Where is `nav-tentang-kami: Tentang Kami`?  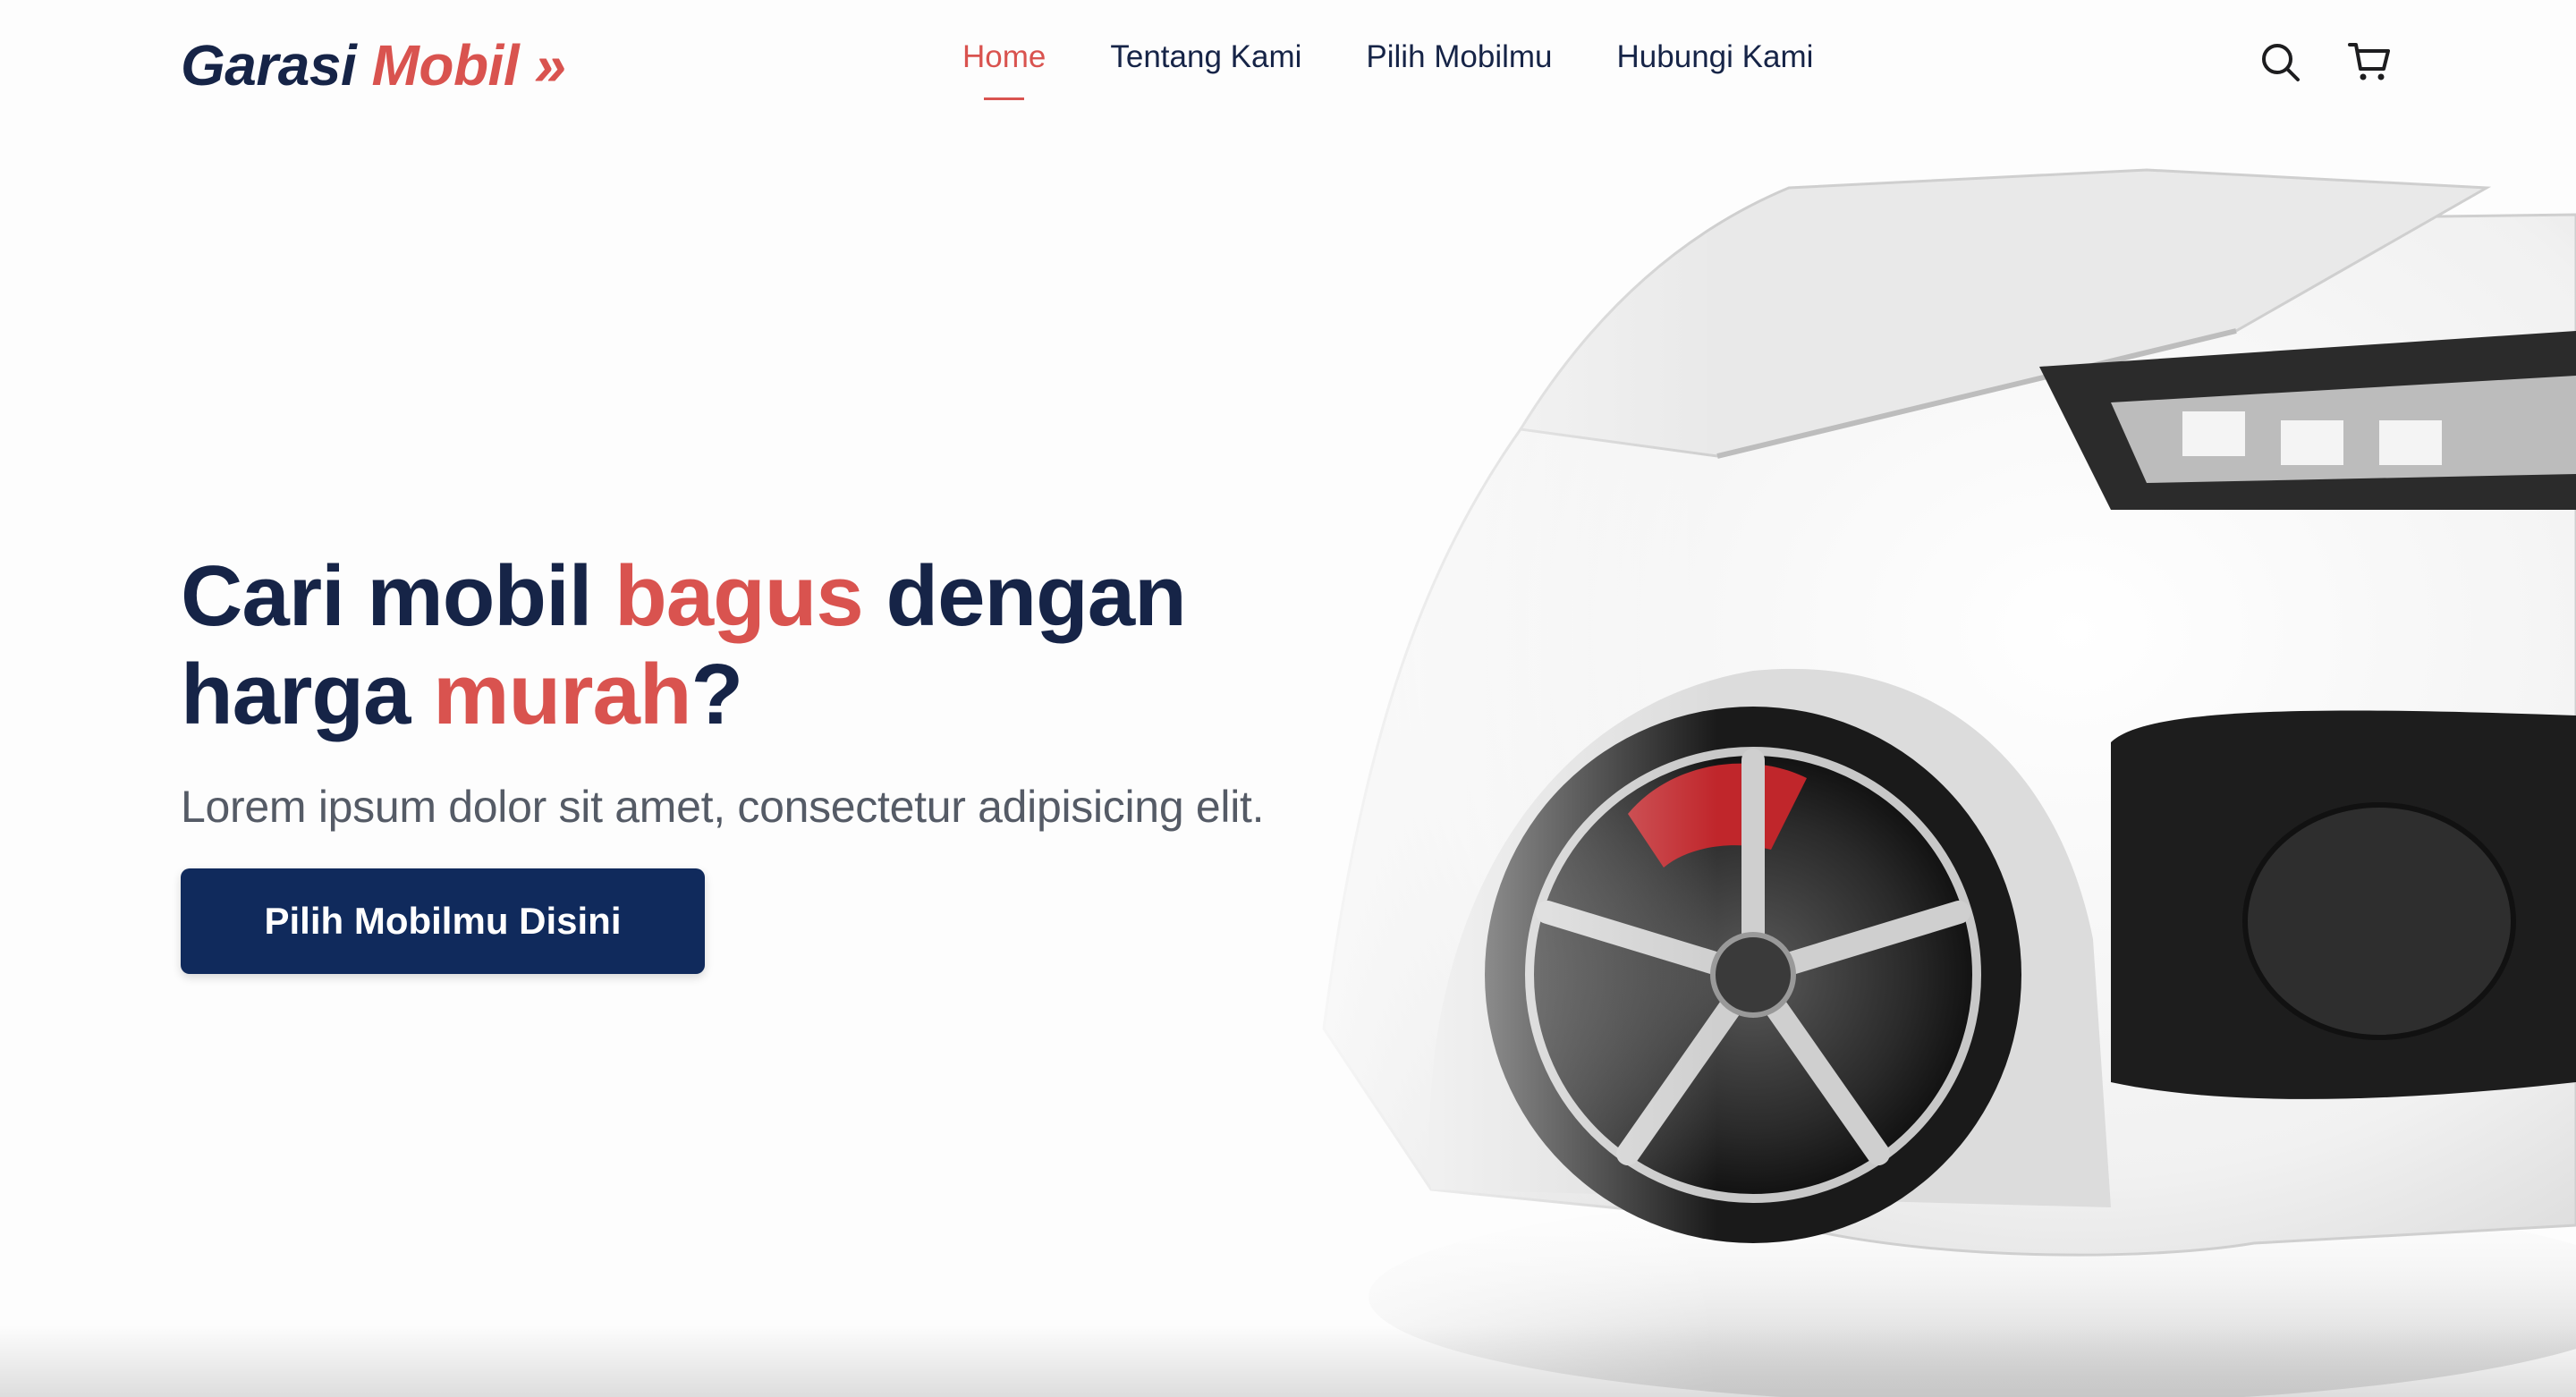 nav-tentang-kami: Tentang Kami is located at coordinates (1205, 57).